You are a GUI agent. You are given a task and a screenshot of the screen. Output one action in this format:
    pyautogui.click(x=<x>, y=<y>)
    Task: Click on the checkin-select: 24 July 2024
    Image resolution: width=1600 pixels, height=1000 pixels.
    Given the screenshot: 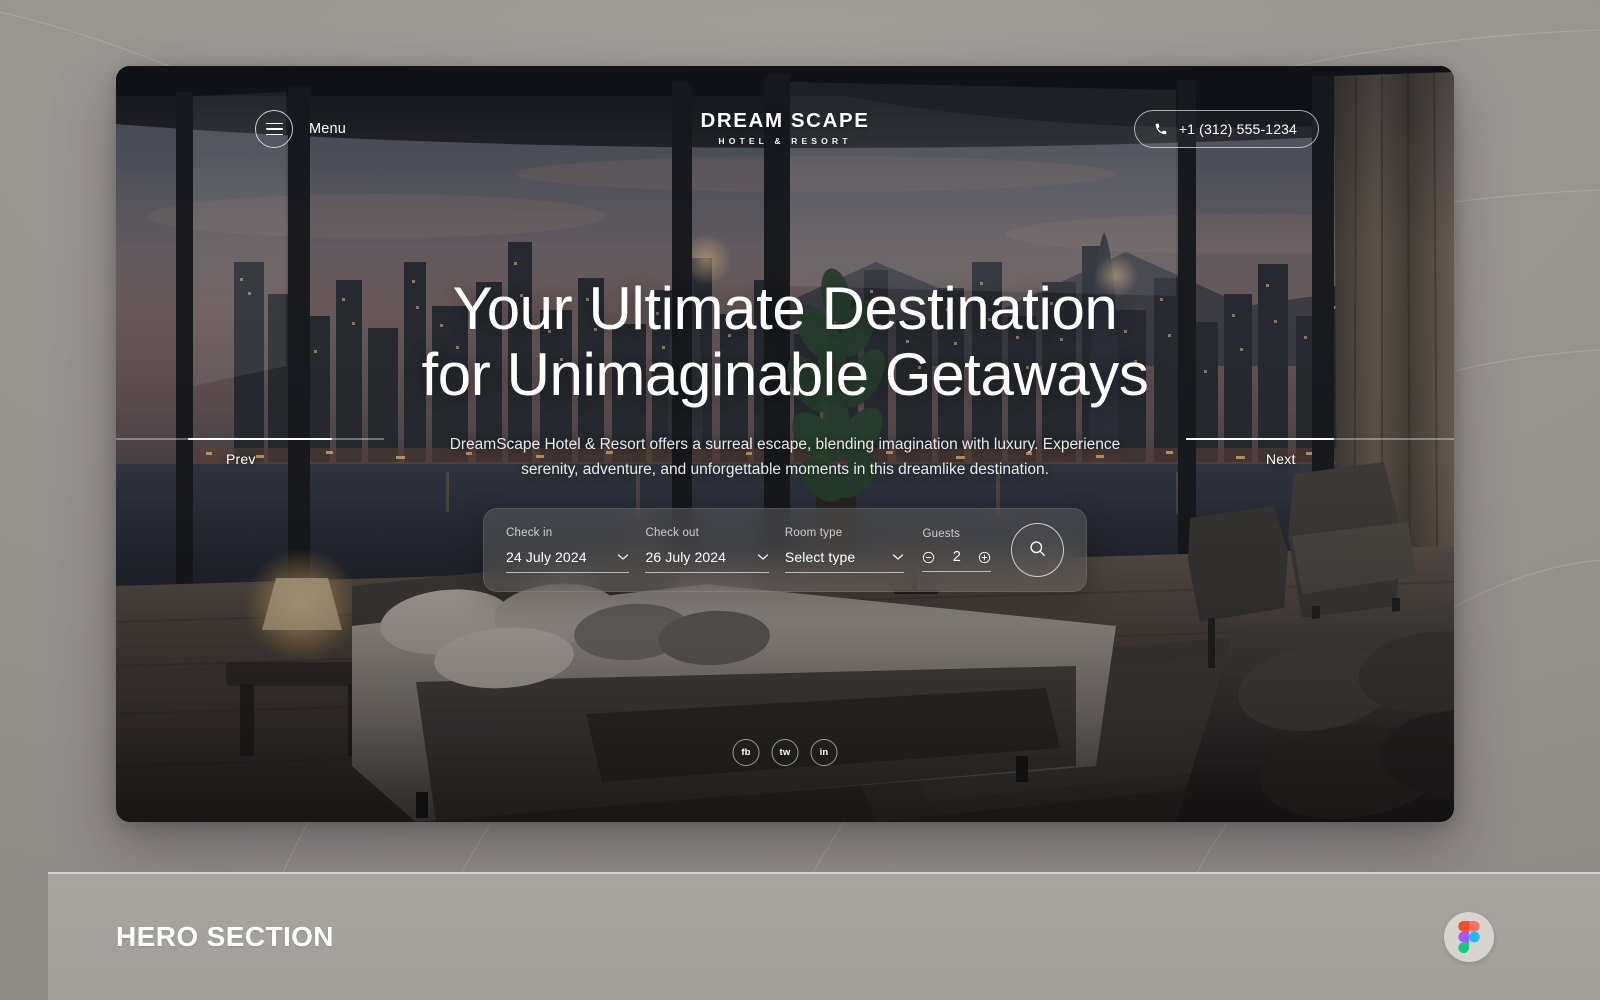 What is the action you would take?
    pyautogui.click(x=568, y=560)
    